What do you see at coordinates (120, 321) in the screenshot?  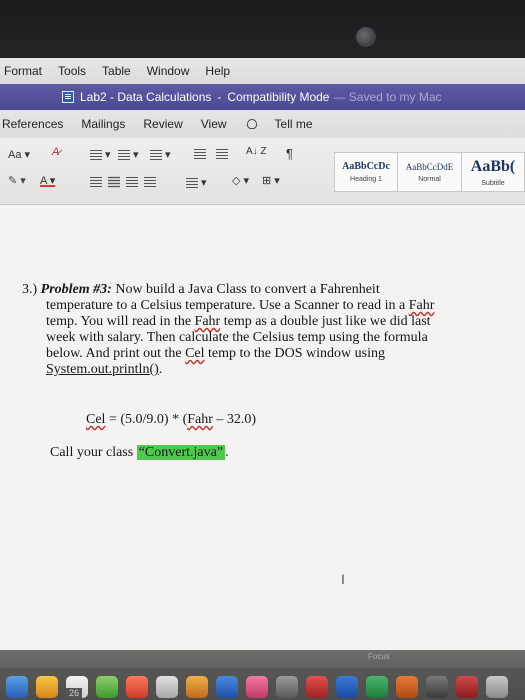 I see `paragraph-text: temp. You will read in the` at bounding box center [120, 321].